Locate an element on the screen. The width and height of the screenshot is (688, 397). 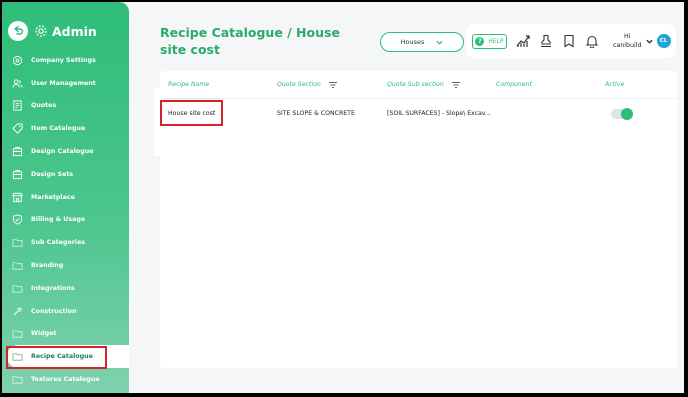
help-button: ? HELP is located at coordinates (489, 41).